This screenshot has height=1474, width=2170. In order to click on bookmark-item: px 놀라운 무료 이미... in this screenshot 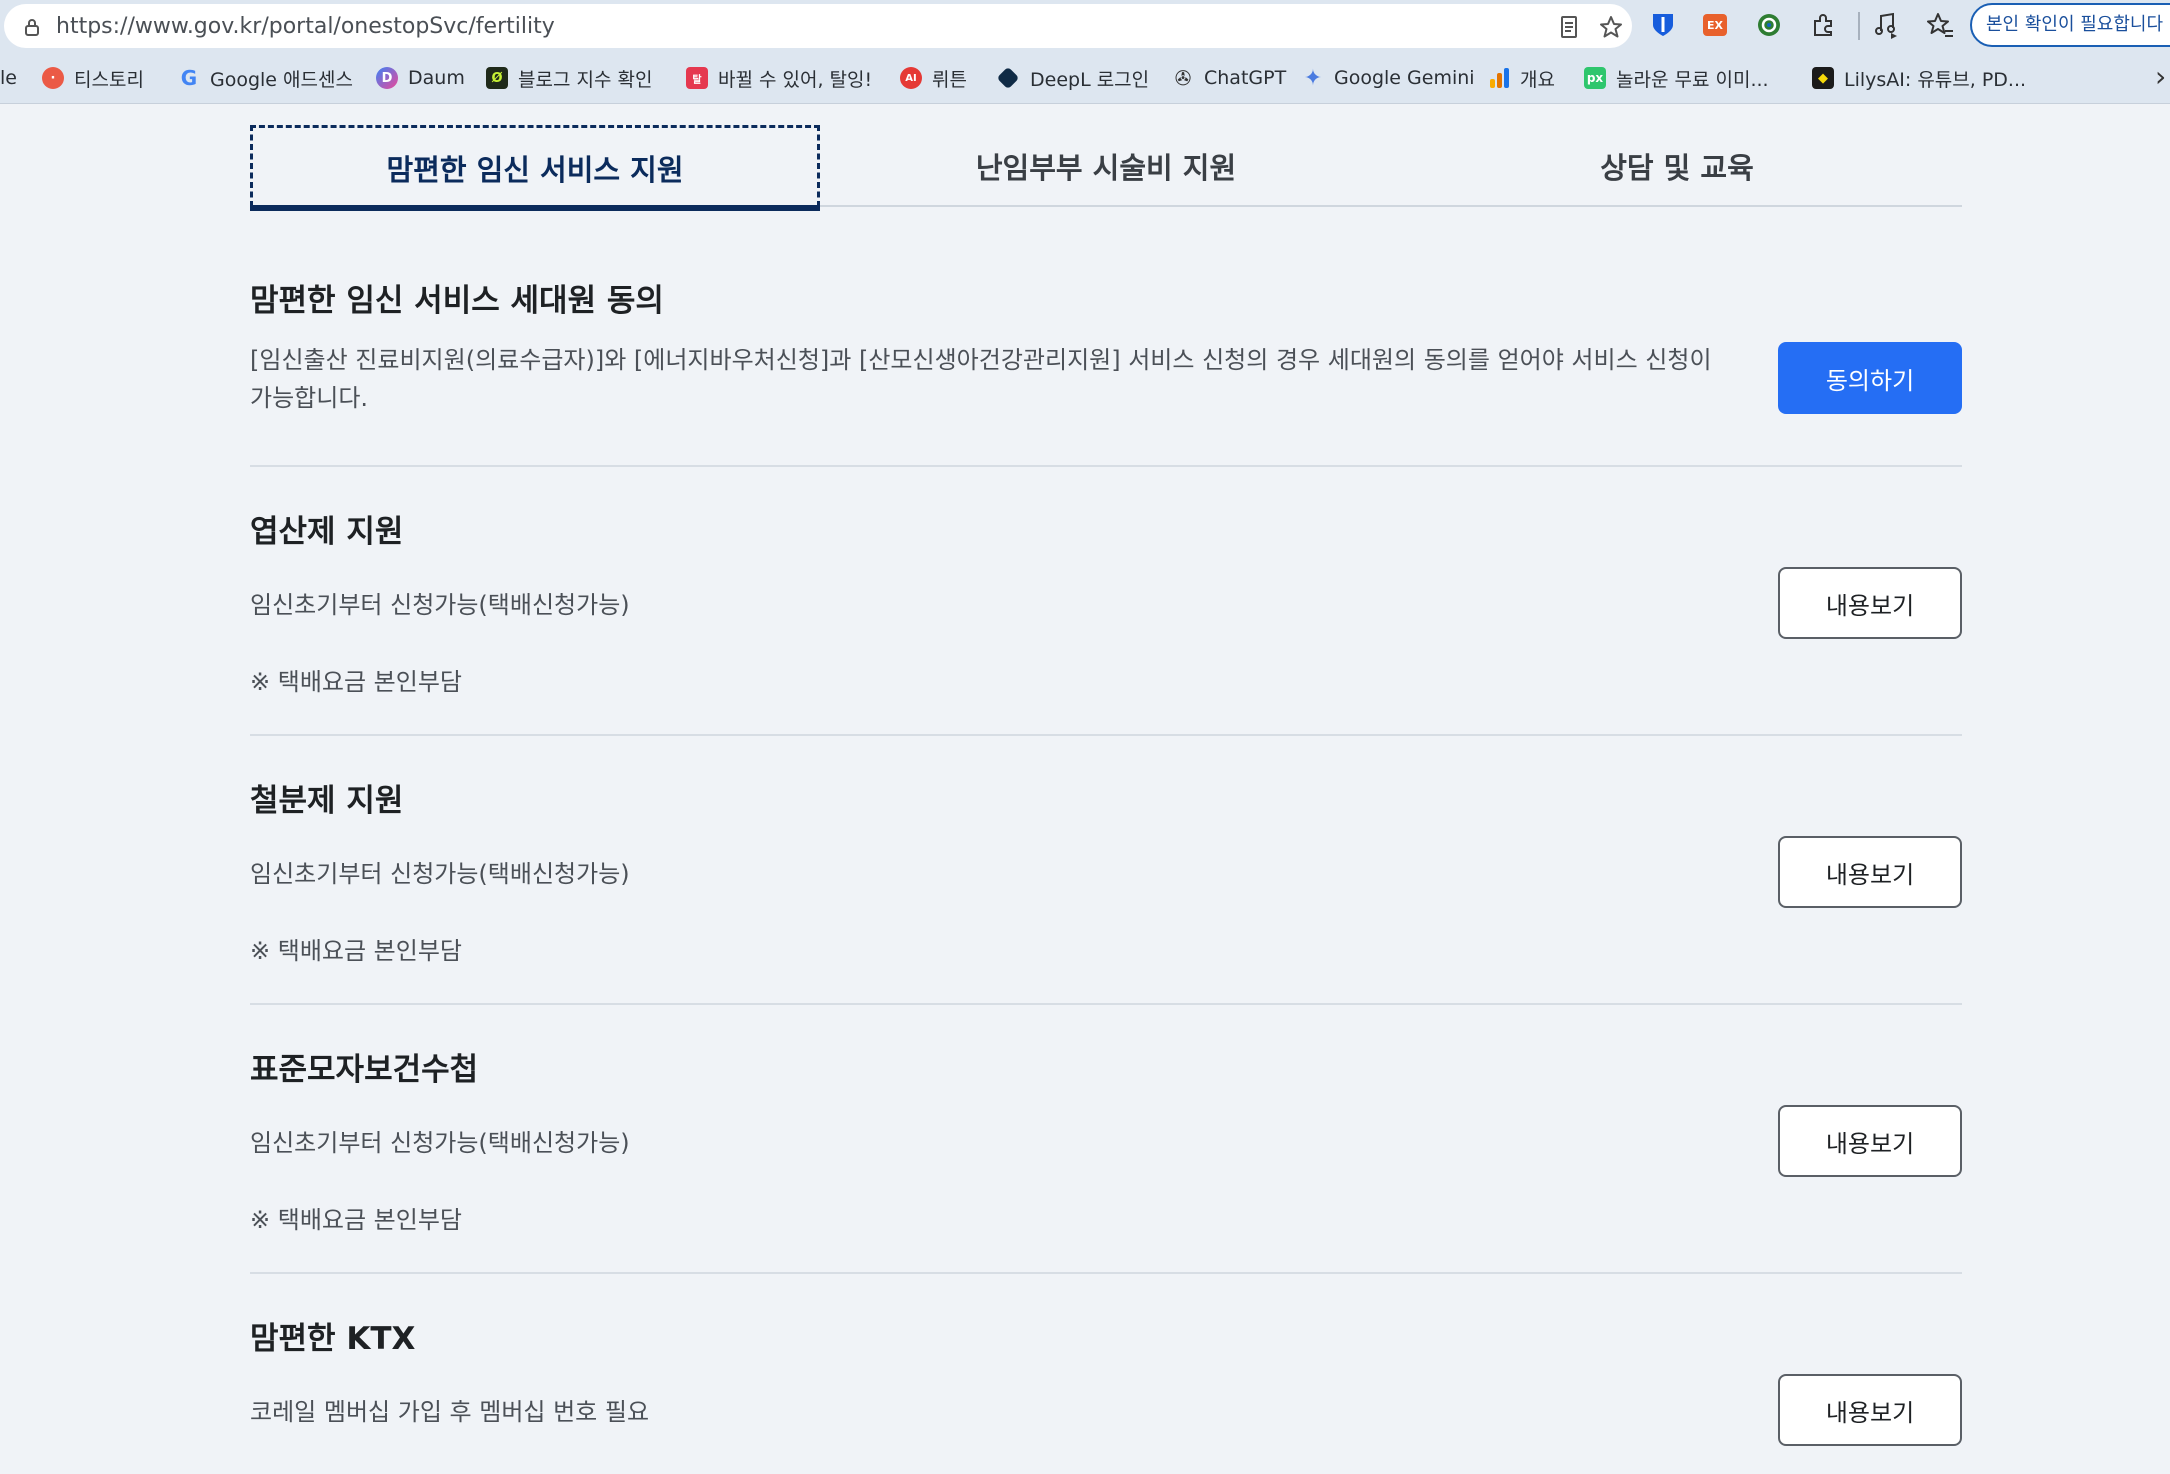, I will do `click(1676, 78)`.